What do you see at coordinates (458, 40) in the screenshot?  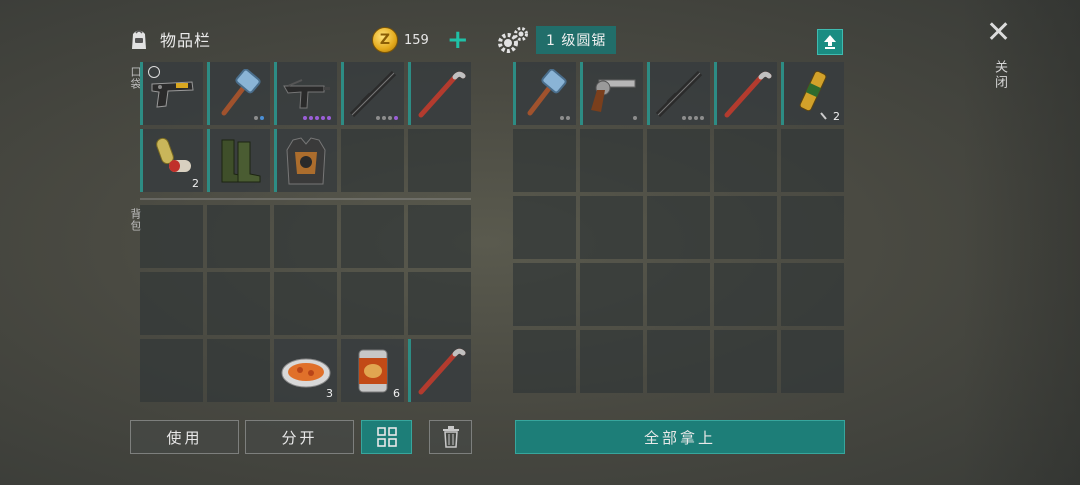 I see `add-coins-button: +` at bounding box center [458, 40].